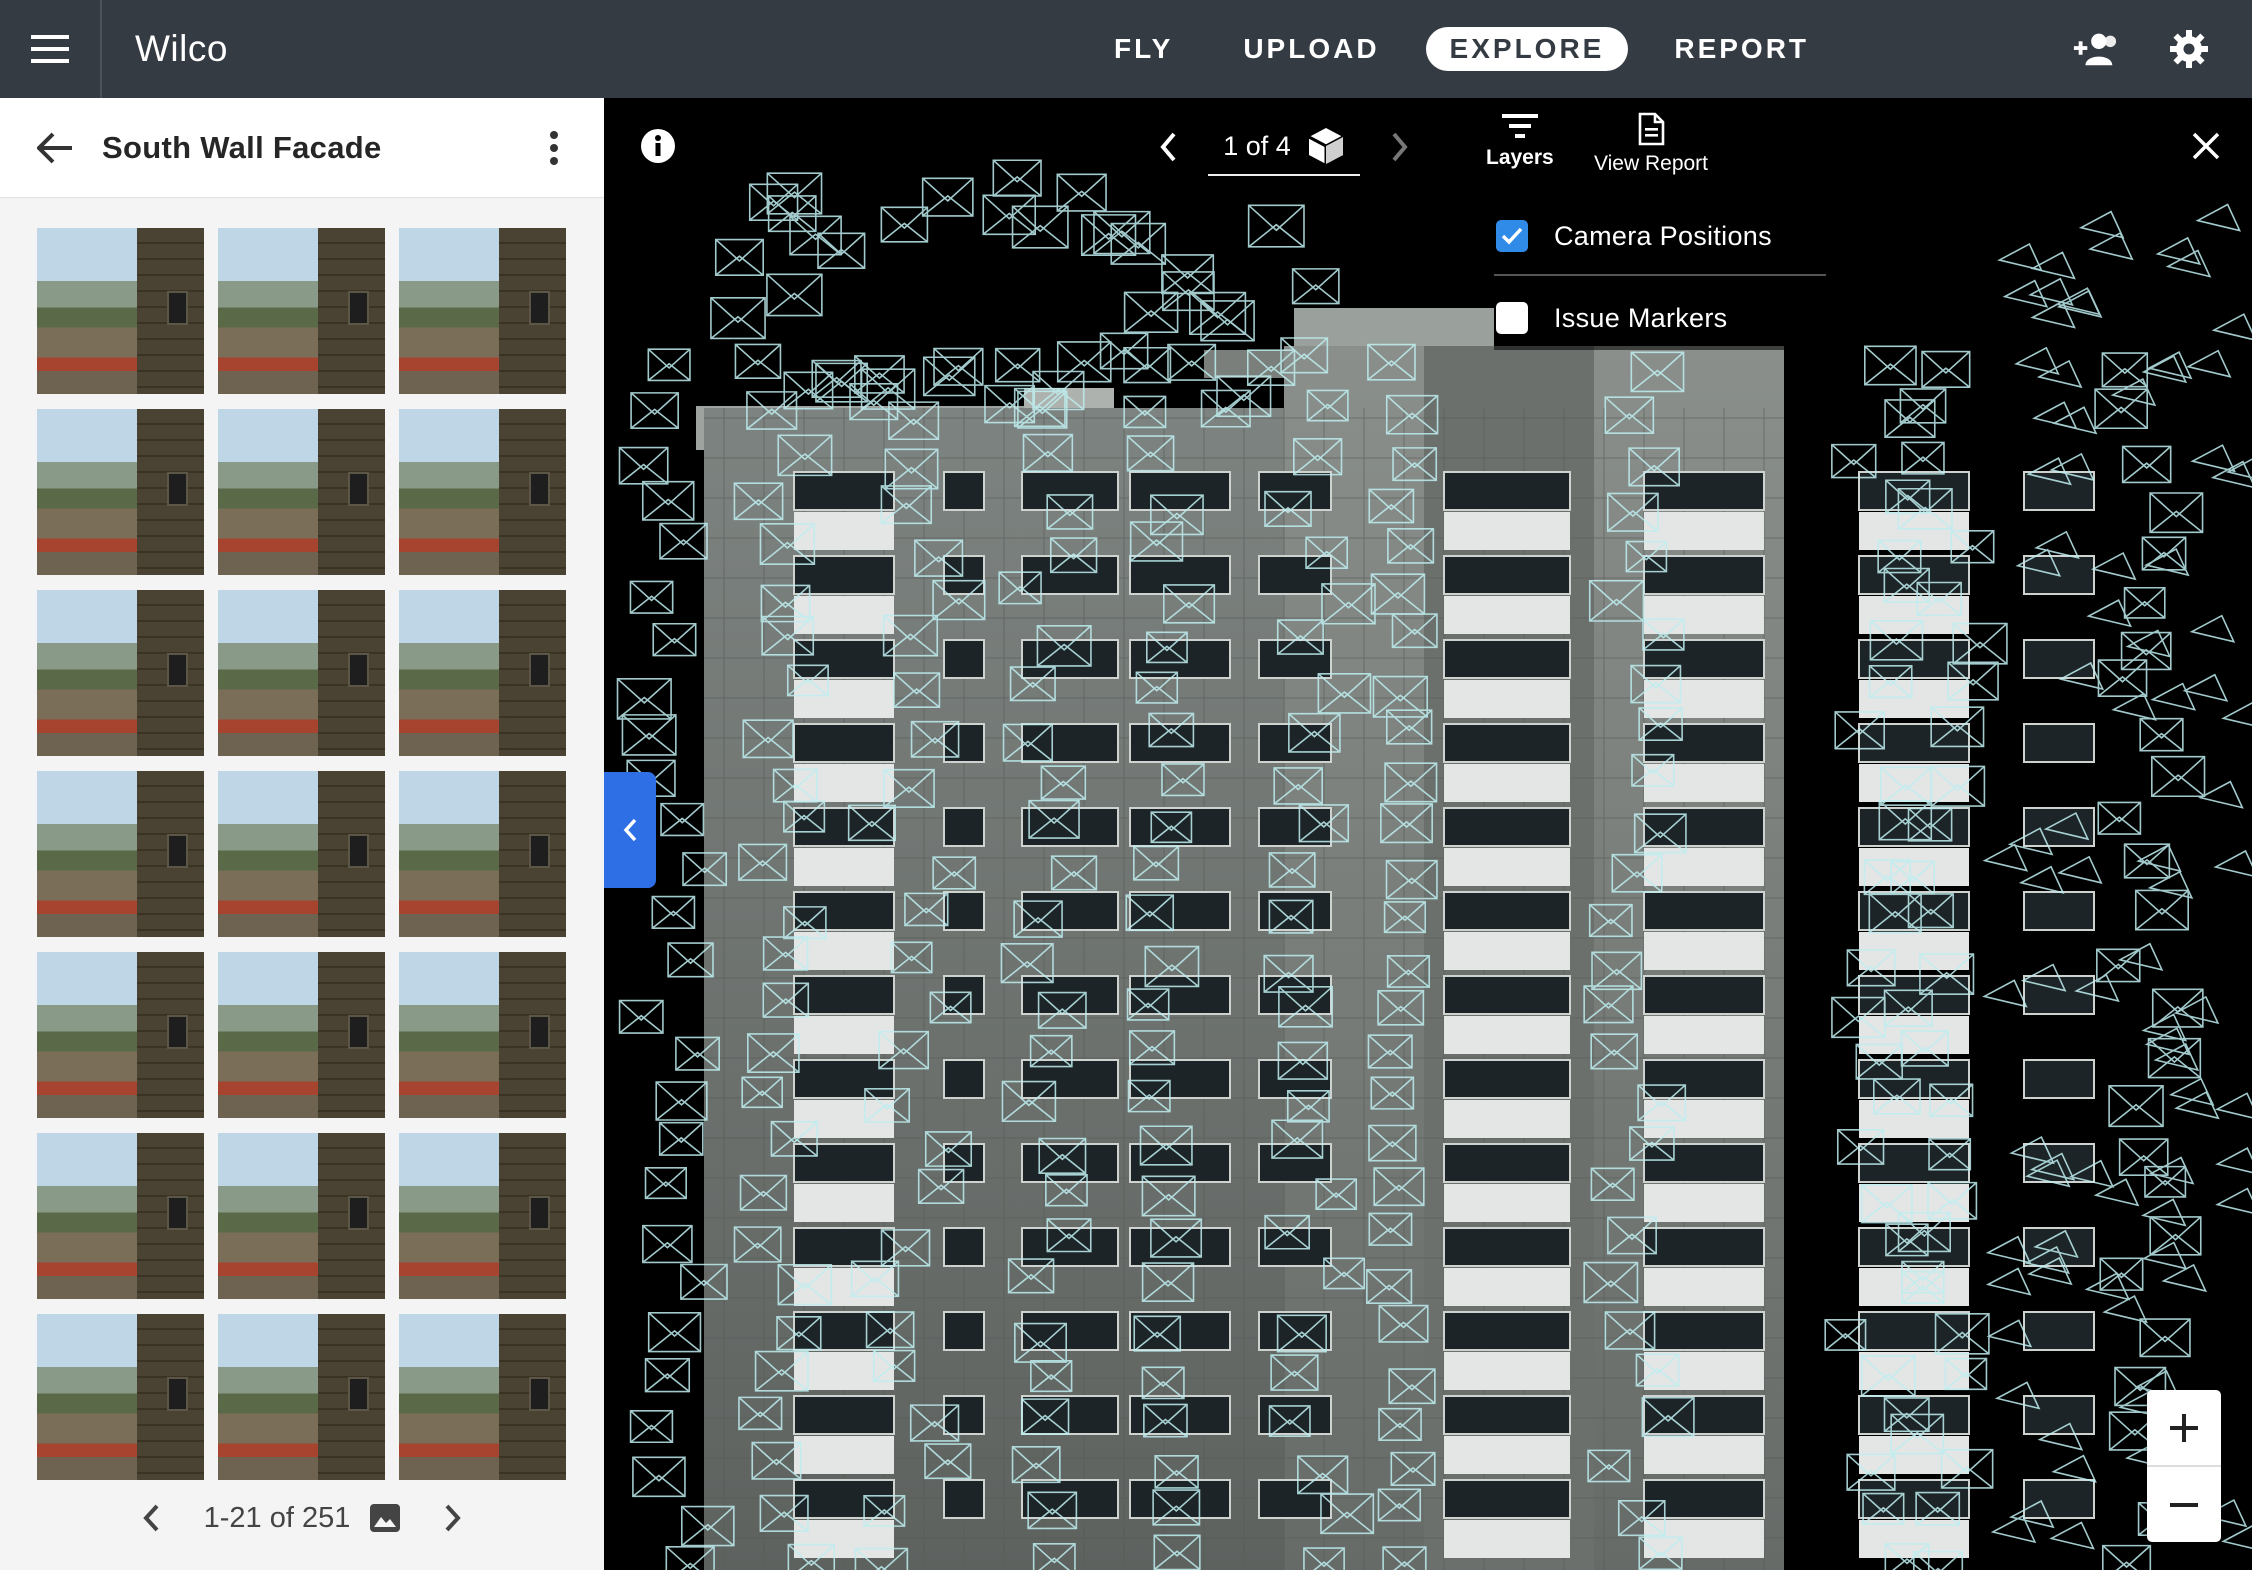 The image size is (2252, 1570). Describe the element at coordinates (1143, 49) in the screenshot. I see `nav-fly: FLY` at that location.